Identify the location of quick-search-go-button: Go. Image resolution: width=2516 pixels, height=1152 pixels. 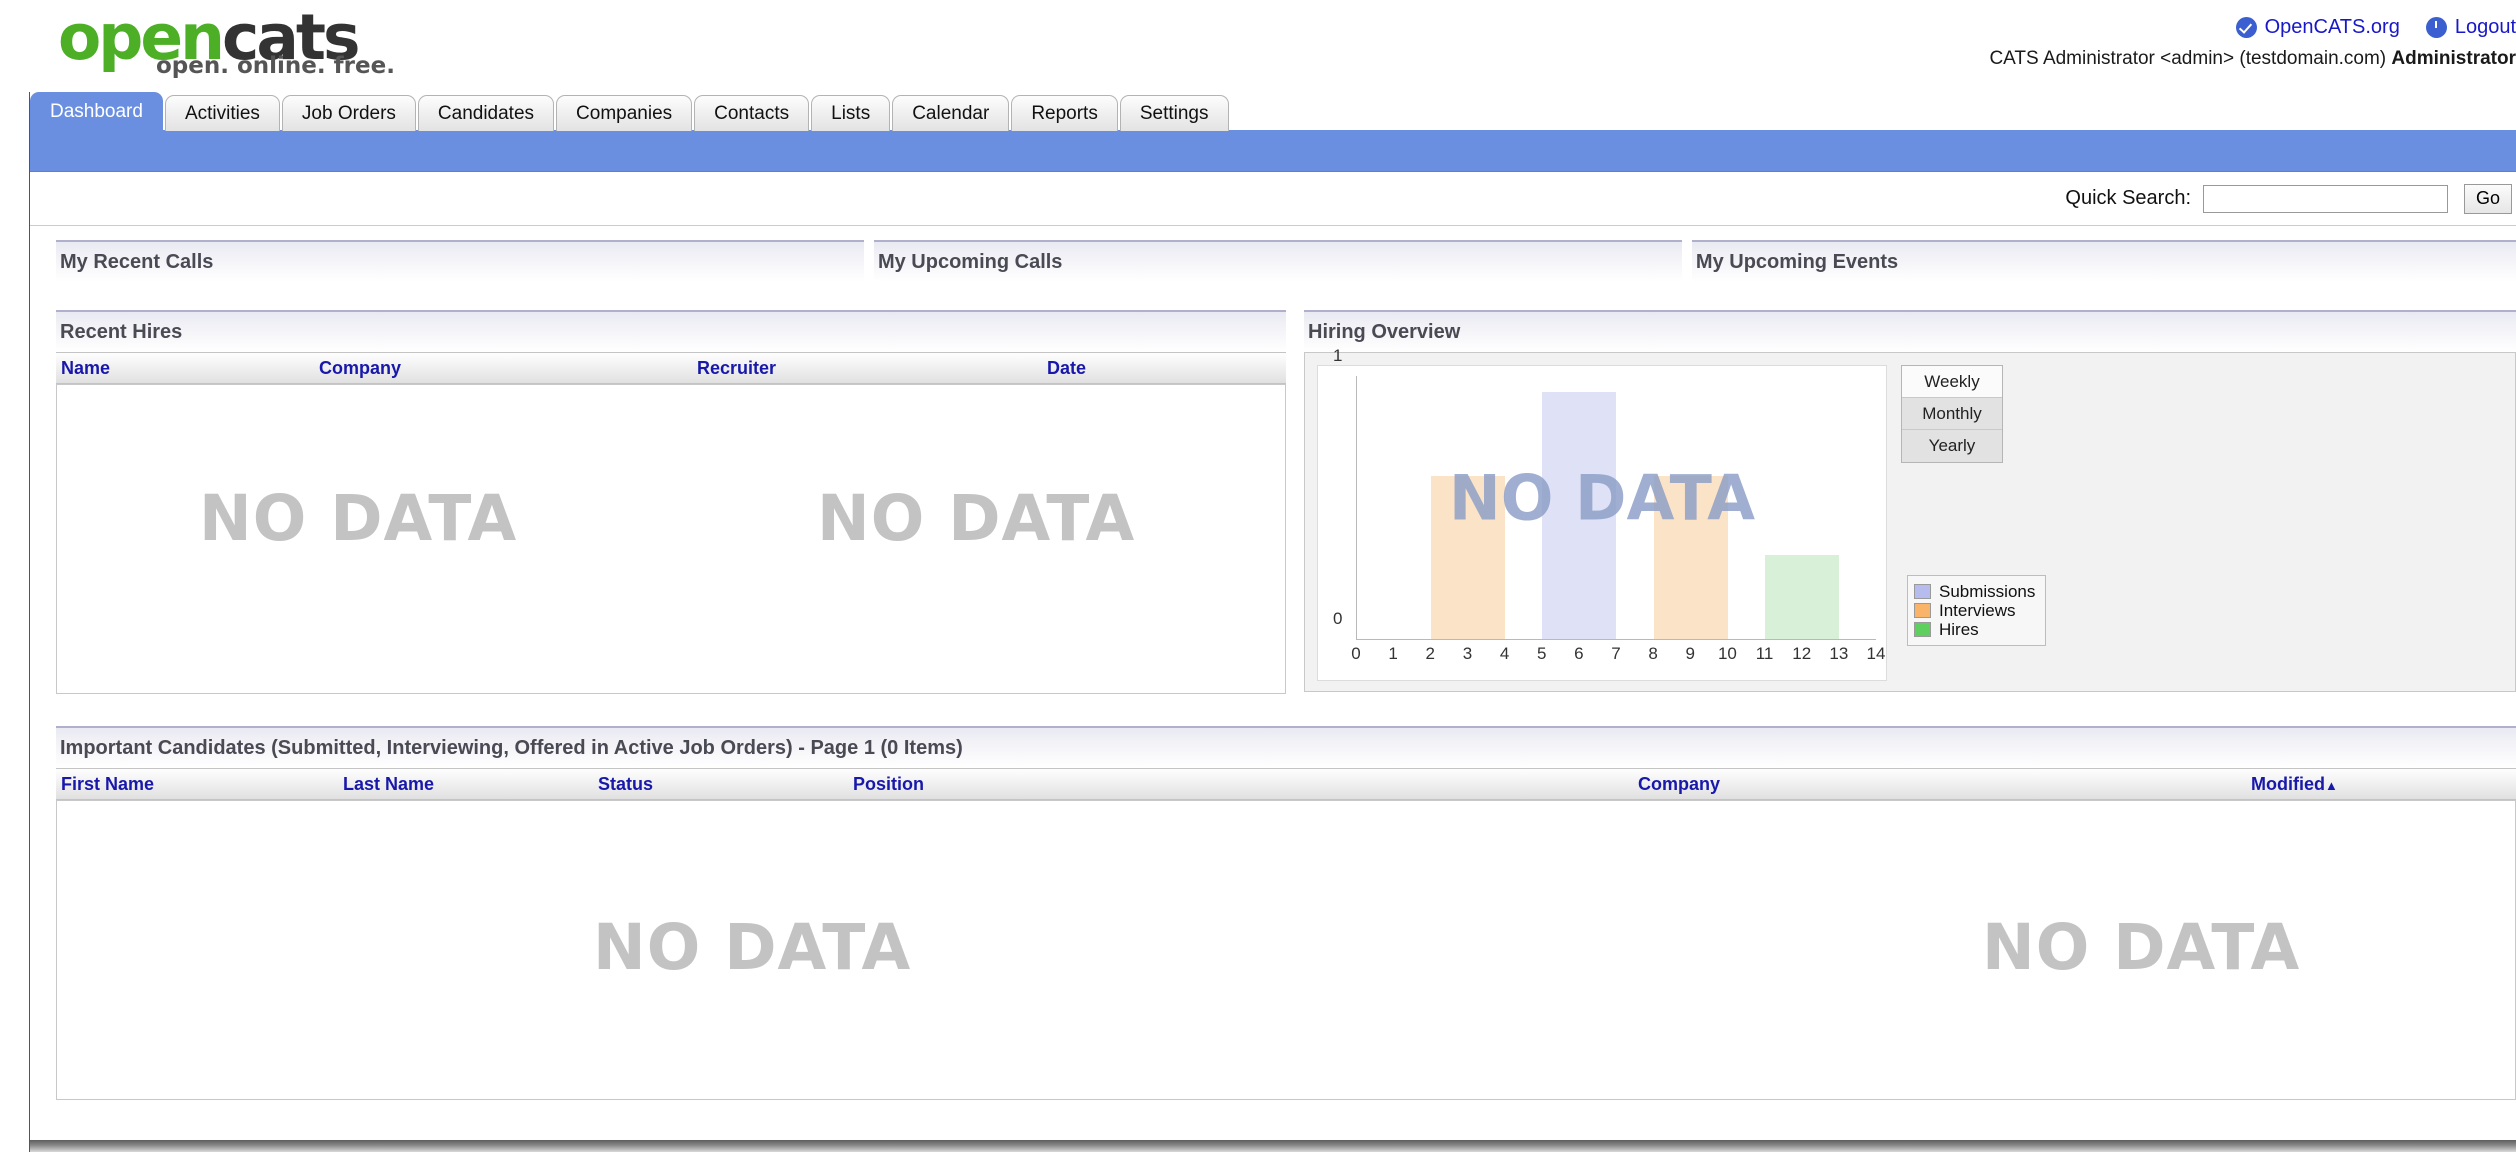
(2488, 198).